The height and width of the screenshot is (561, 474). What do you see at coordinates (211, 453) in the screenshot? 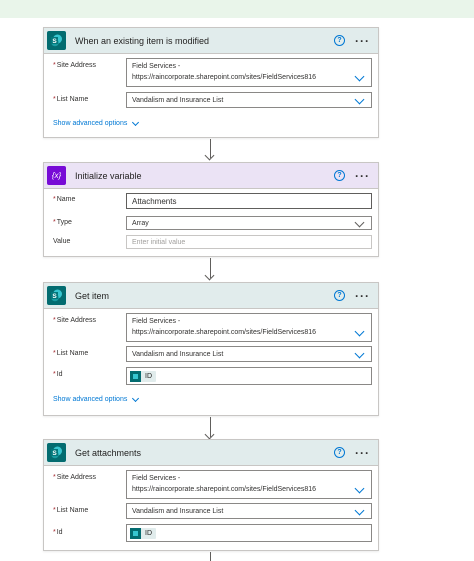
I see `get-attachments-header: S Get attachments ? ···` at bounding box center [211, 453].